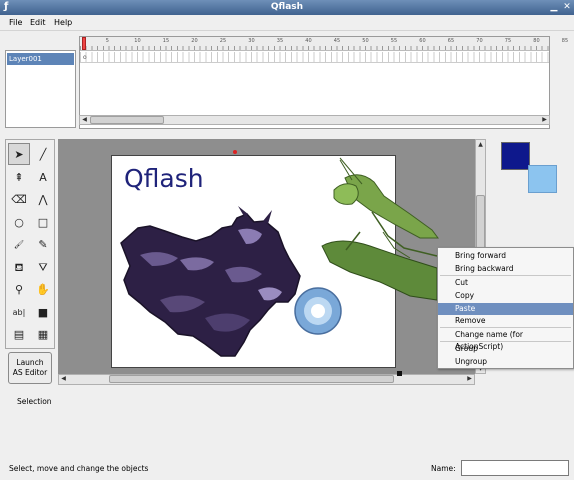 This screenshot has width=574, height=480. What do you see at coordinates (19, 312) in the screenshot?
I see `text-field-icon: ab|` at bounding box center [19, 312].